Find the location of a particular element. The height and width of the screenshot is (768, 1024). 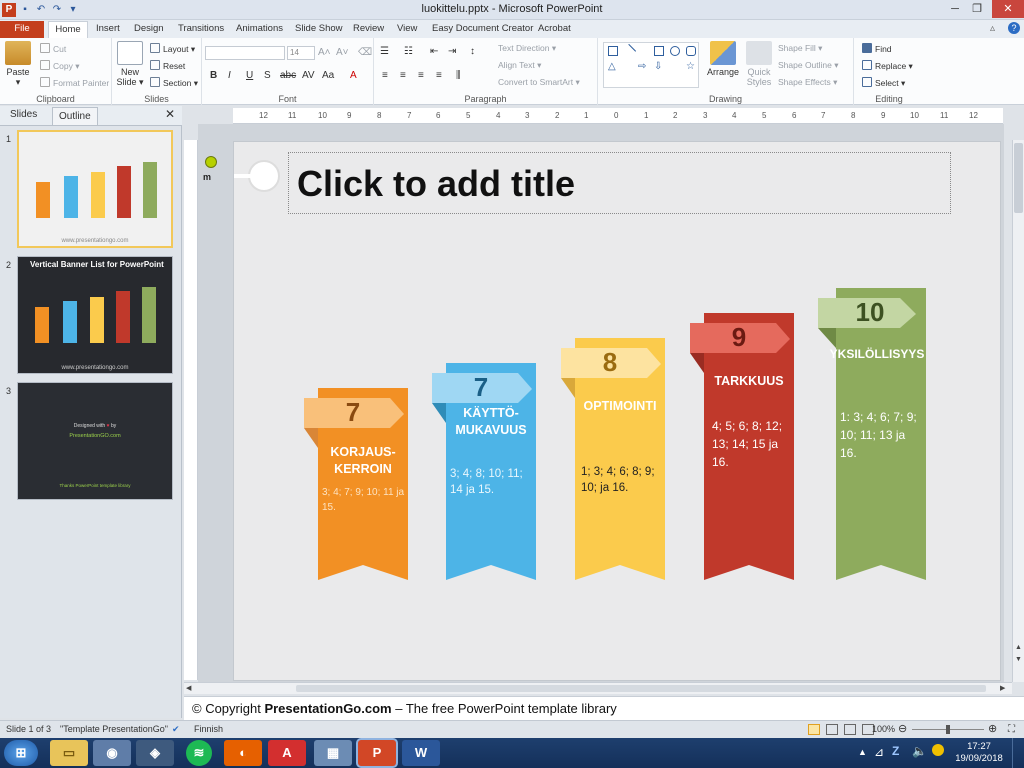

slide-sorter-view-icon is located at coordinates (832, 729).